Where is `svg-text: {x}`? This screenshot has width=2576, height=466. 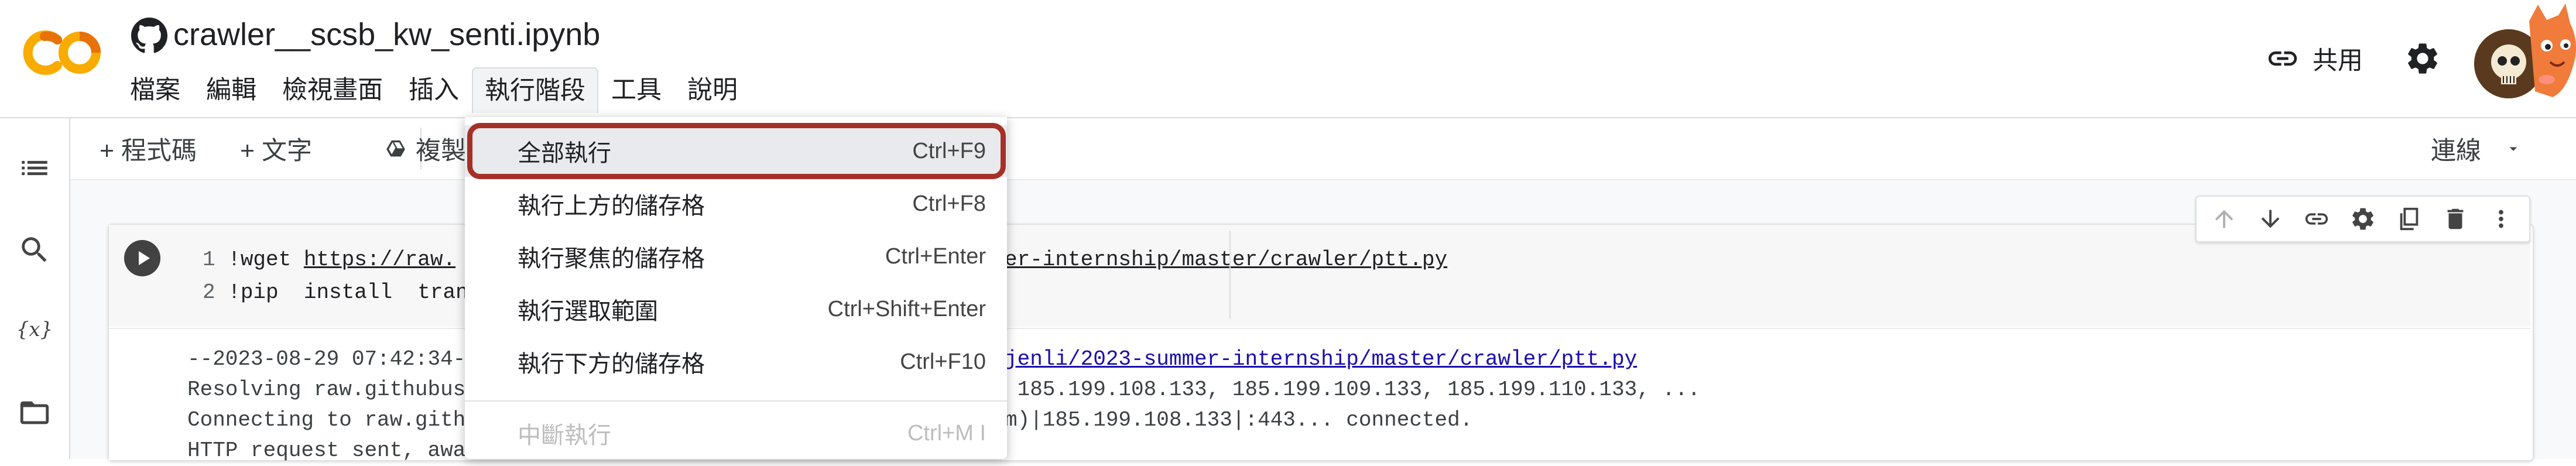 svg-text: {x} is located at coordinates (35, 329).